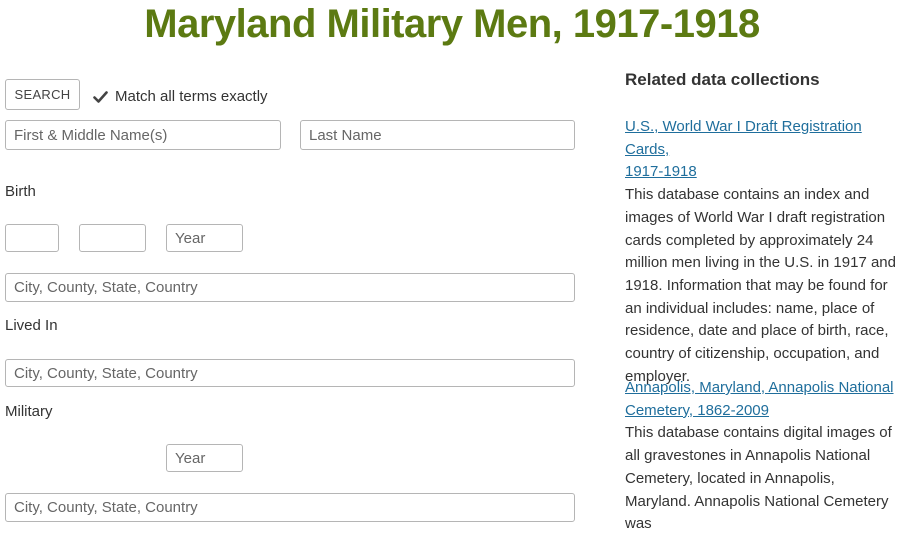 The image size is (904, 536). I want to click on checkmark-icon, so click(100, 96).